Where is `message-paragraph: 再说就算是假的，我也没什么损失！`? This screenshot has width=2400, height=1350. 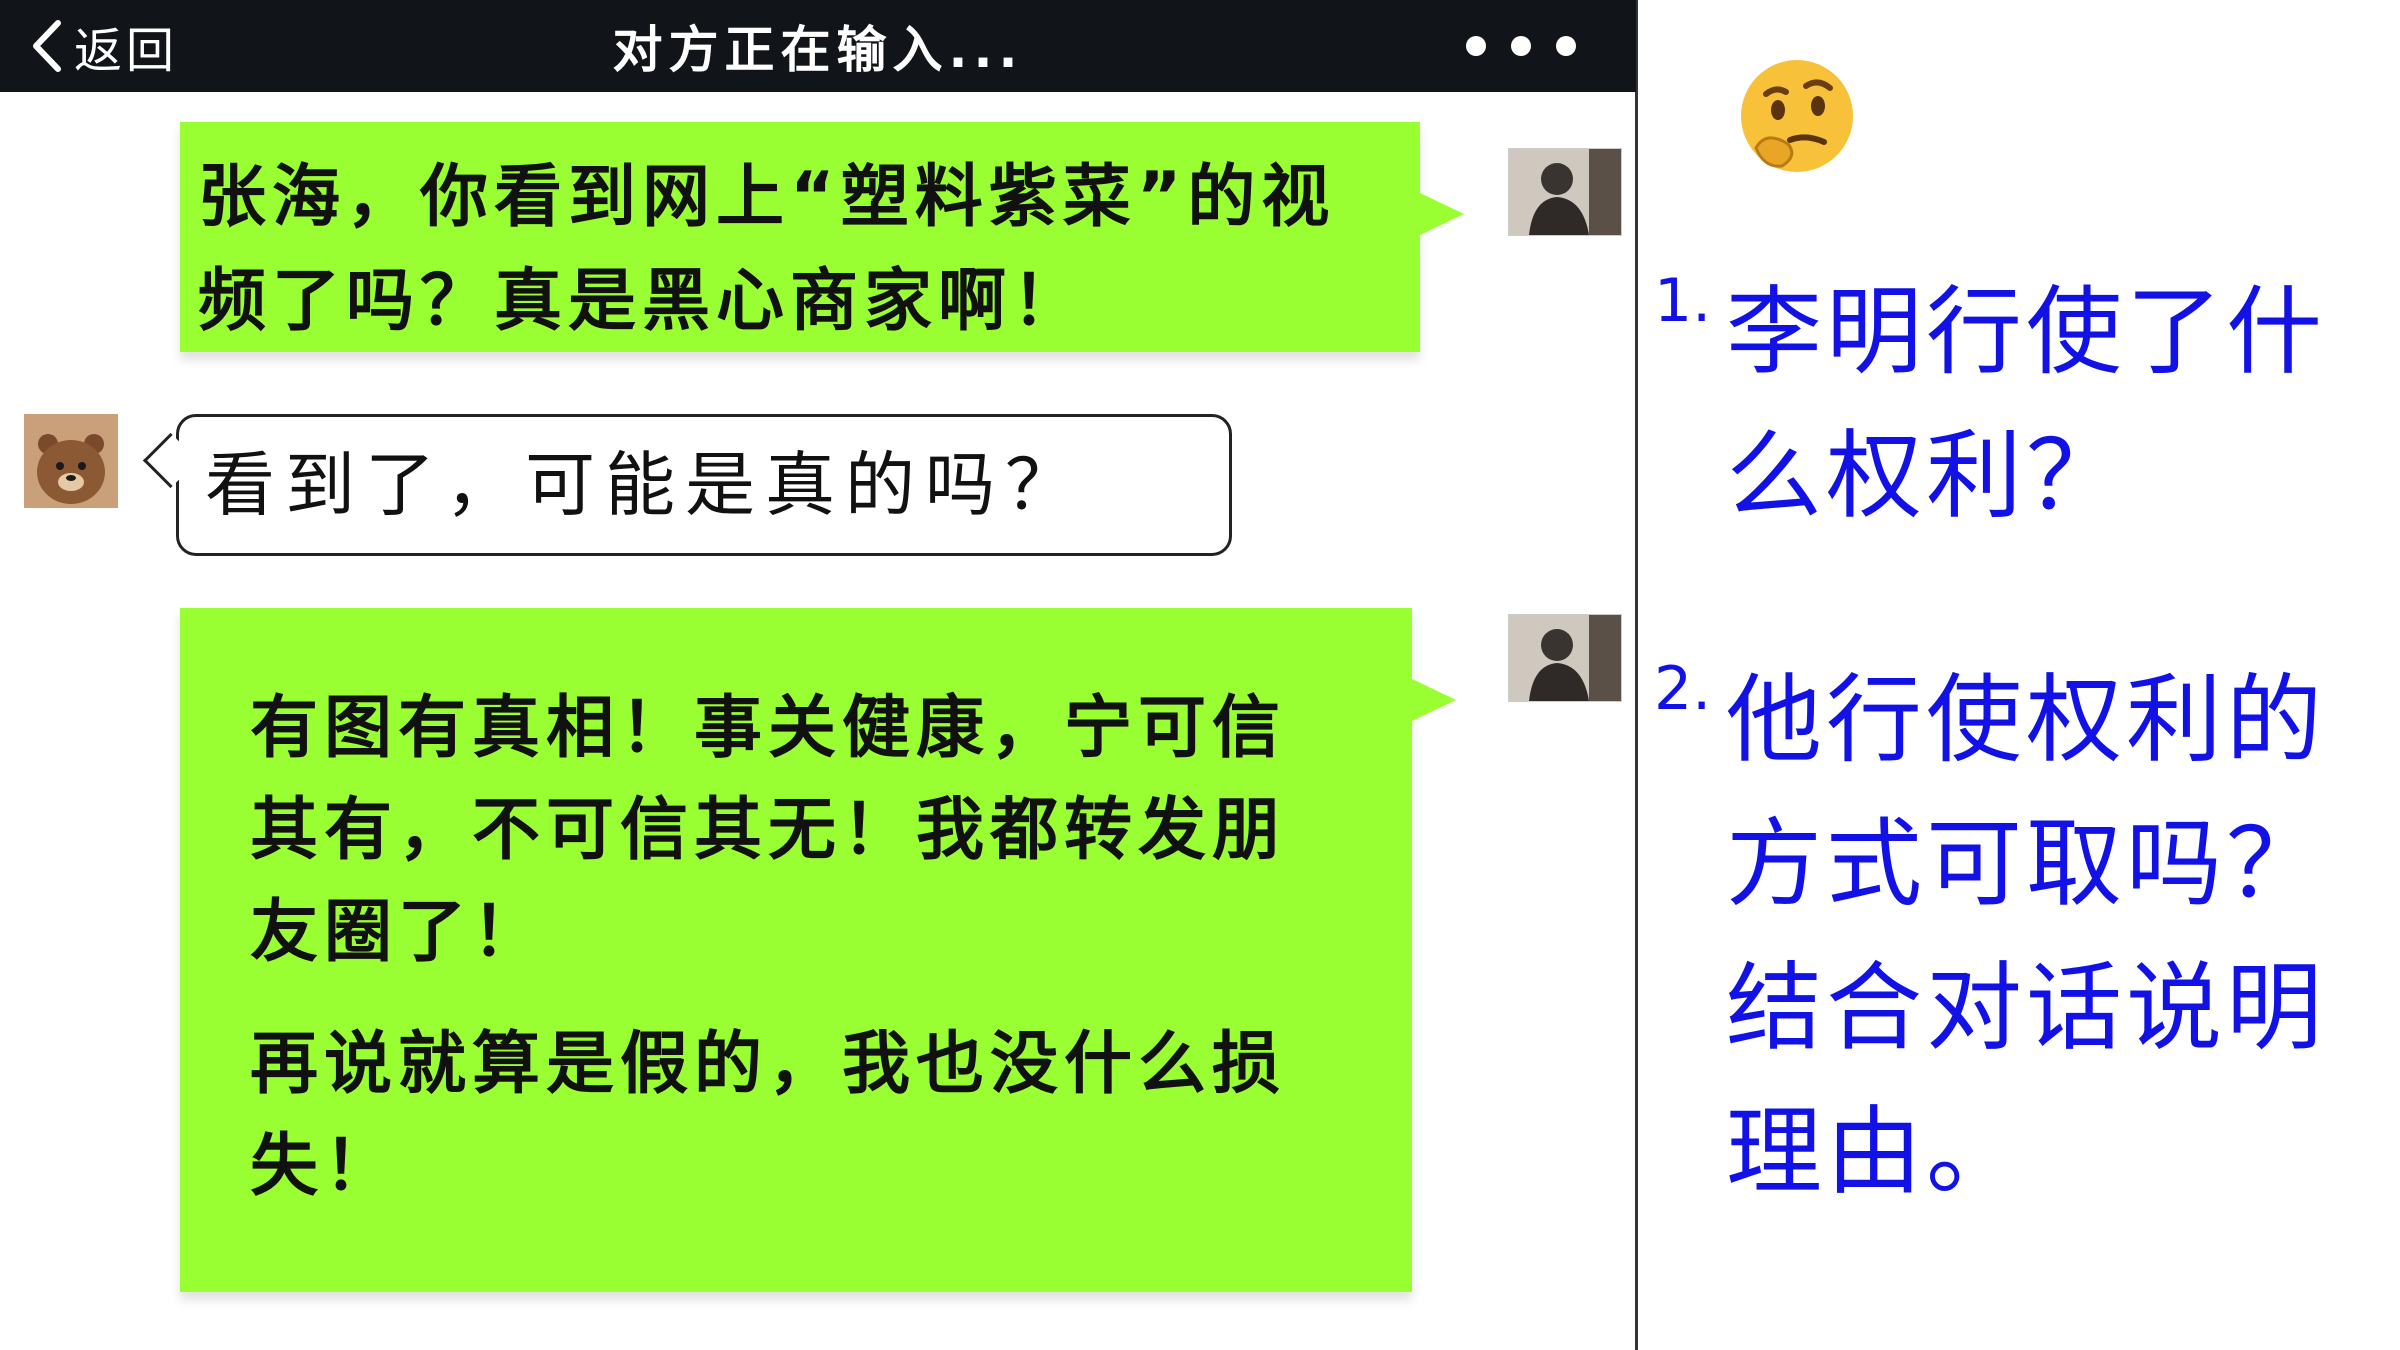 message-paragraph: 再说就算是假的，我也没什么损失！ is located at coordinates (768, 1115).